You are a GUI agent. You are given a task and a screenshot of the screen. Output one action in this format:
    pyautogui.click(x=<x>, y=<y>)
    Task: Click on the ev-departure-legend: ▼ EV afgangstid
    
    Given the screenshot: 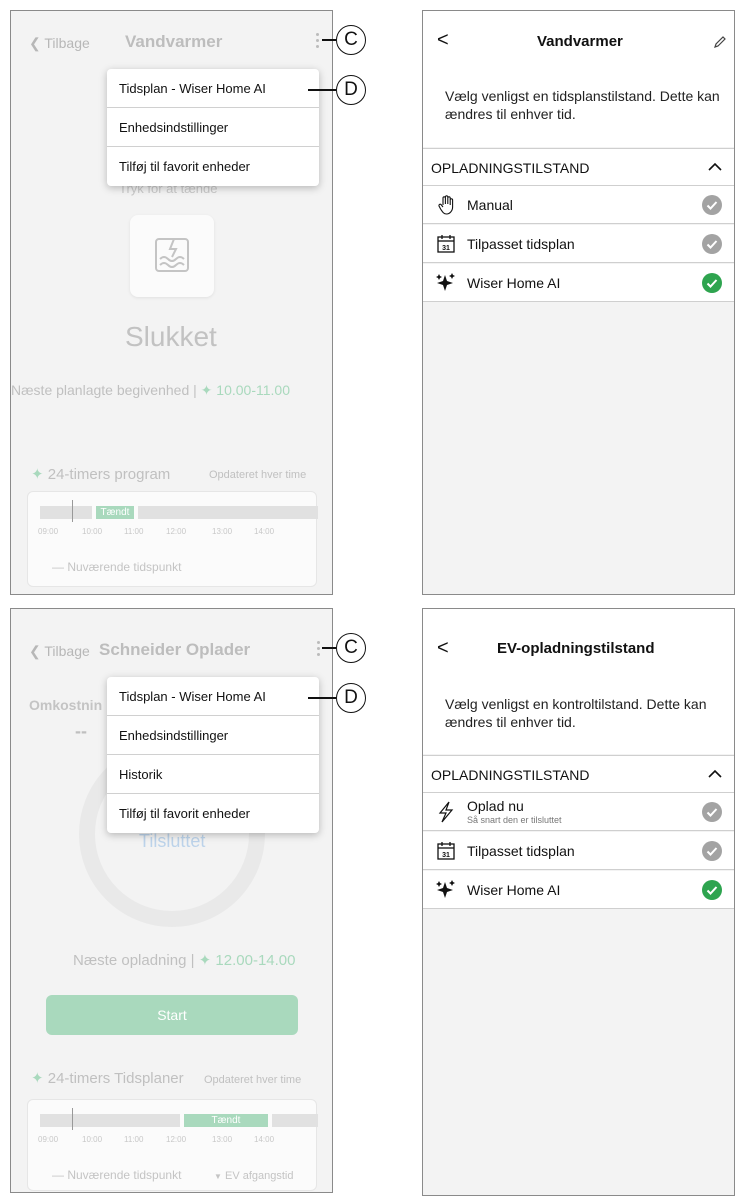 What is the action you would take?
    pyautogui.click(x=254, y=1176)
    